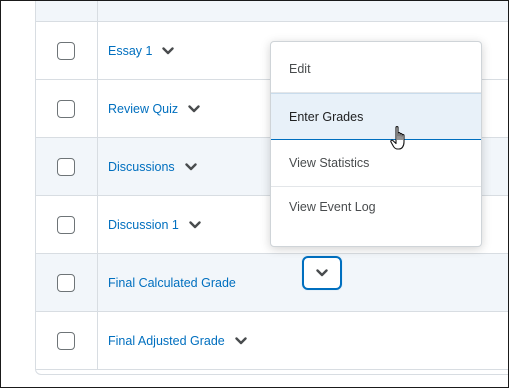 The height and width of the screenshot is (388, 509). What do you see at coordinates (376, 163) in the screenshot?
I see `menu-item-view-statistics: View Statistics` at bounding box center [376, 163].